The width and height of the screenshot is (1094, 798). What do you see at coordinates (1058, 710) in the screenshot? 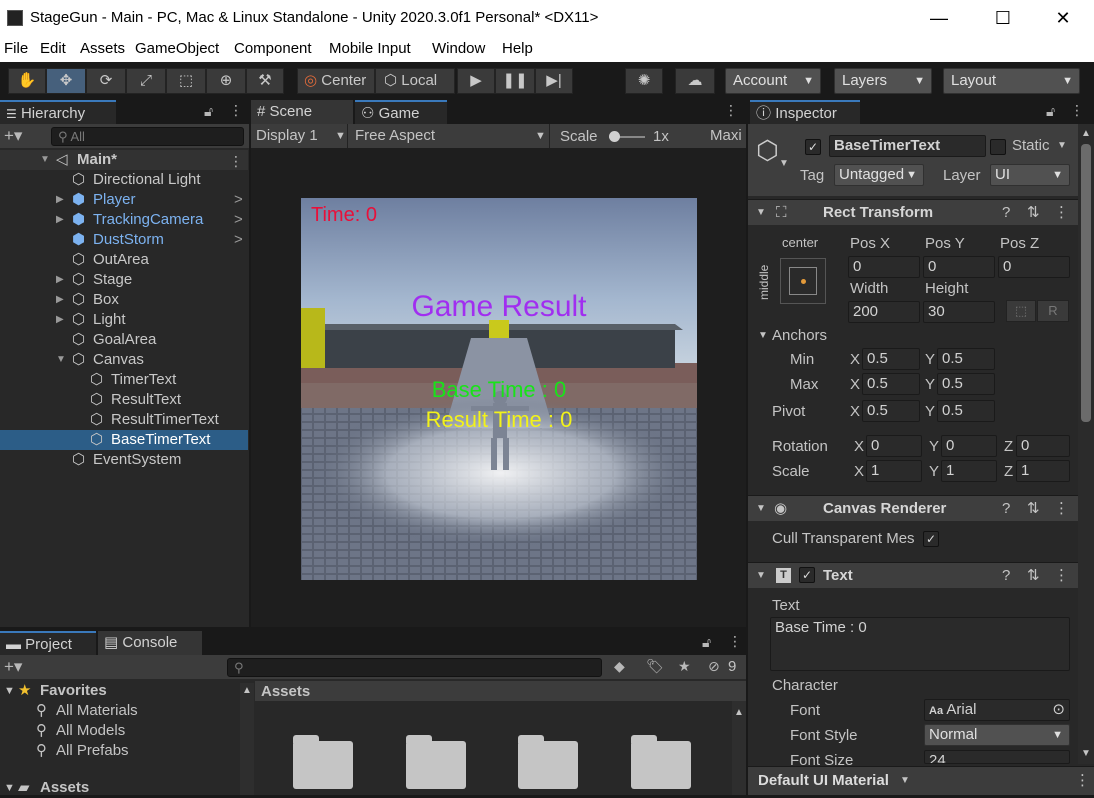
I see `object-picker-icon: ⊙` at bounding box center [1058, 710].